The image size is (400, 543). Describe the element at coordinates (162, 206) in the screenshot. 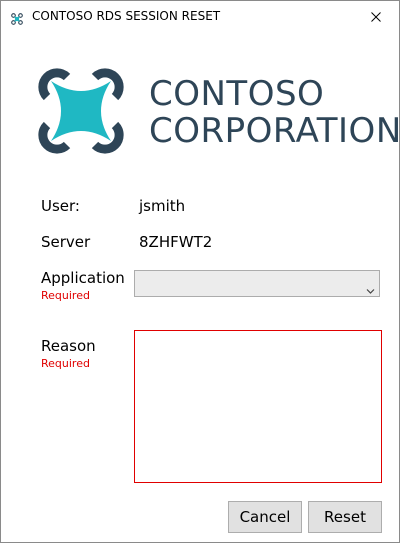

I see `user-value: jsmith` at that location.